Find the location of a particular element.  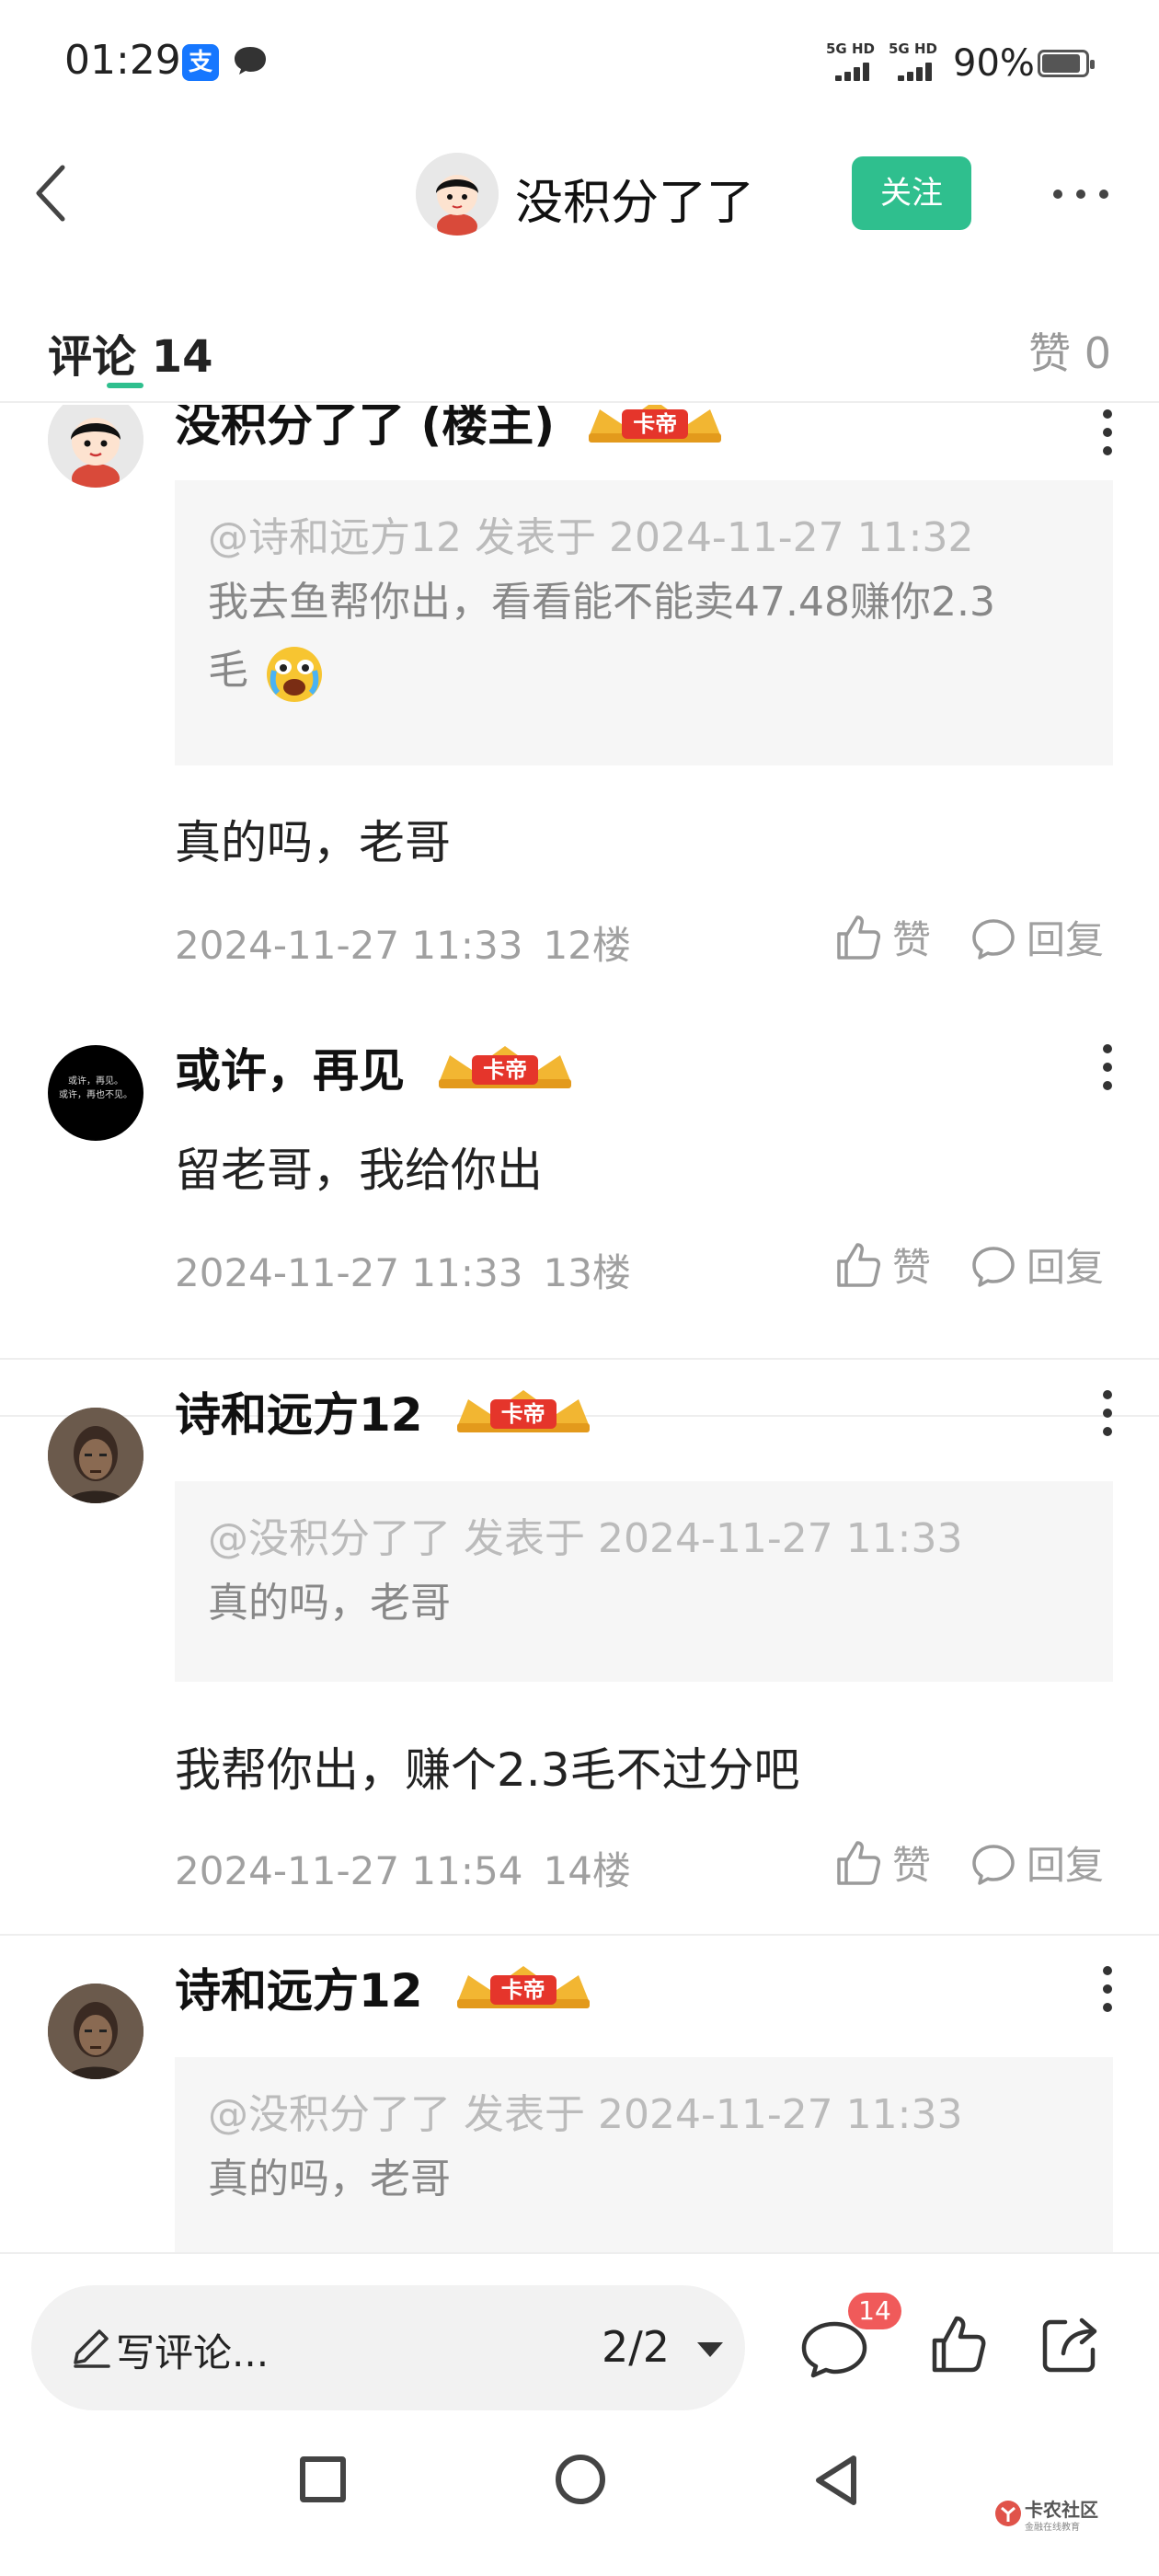

home-icon is located at coordinates (580, 2479).